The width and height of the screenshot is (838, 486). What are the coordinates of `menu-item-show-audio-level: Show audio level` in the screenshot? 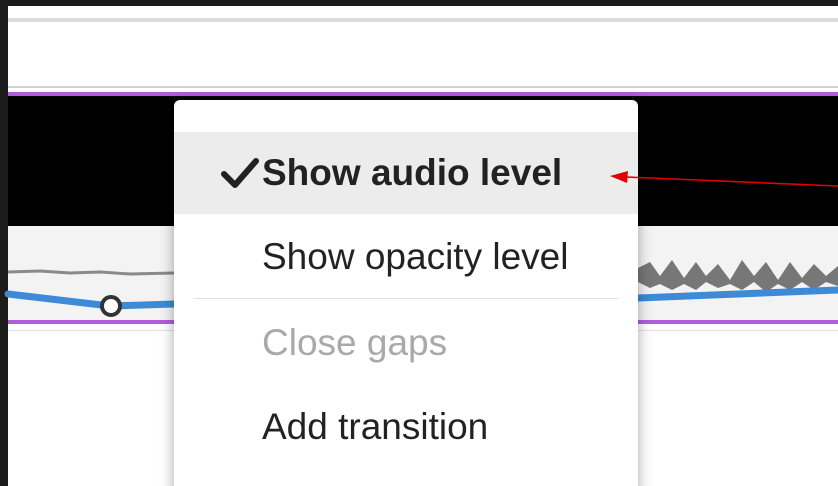 It's located at (406, 173).